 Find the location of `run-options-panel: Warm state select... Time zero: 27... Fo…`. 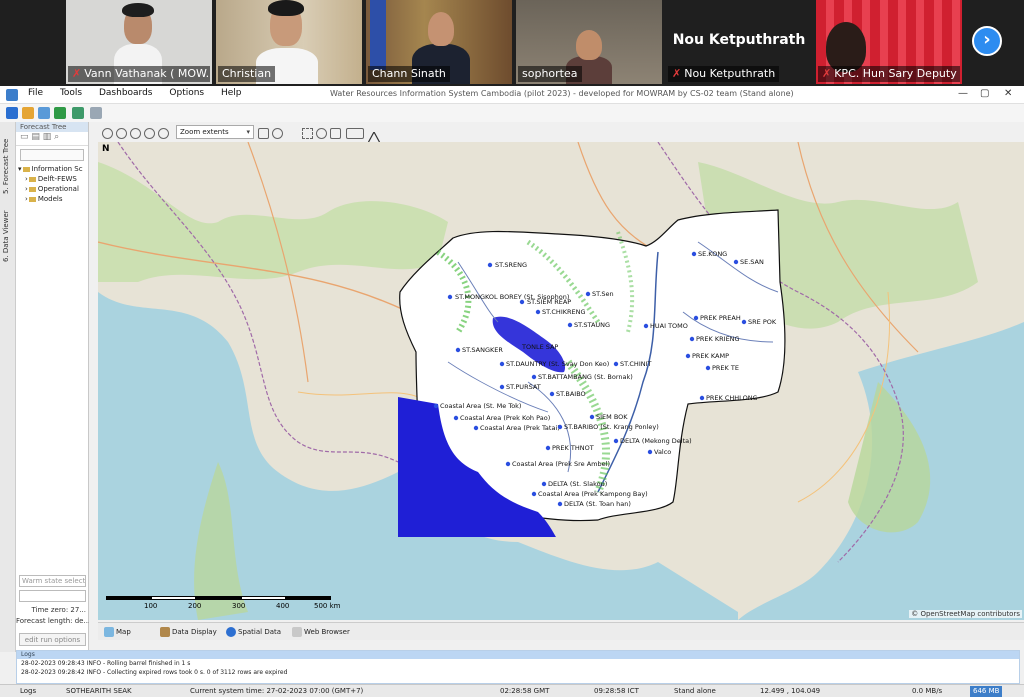

run-options-panel: Warm state select... Time zero: 27... Fo… is located at coordinates (52, 612).